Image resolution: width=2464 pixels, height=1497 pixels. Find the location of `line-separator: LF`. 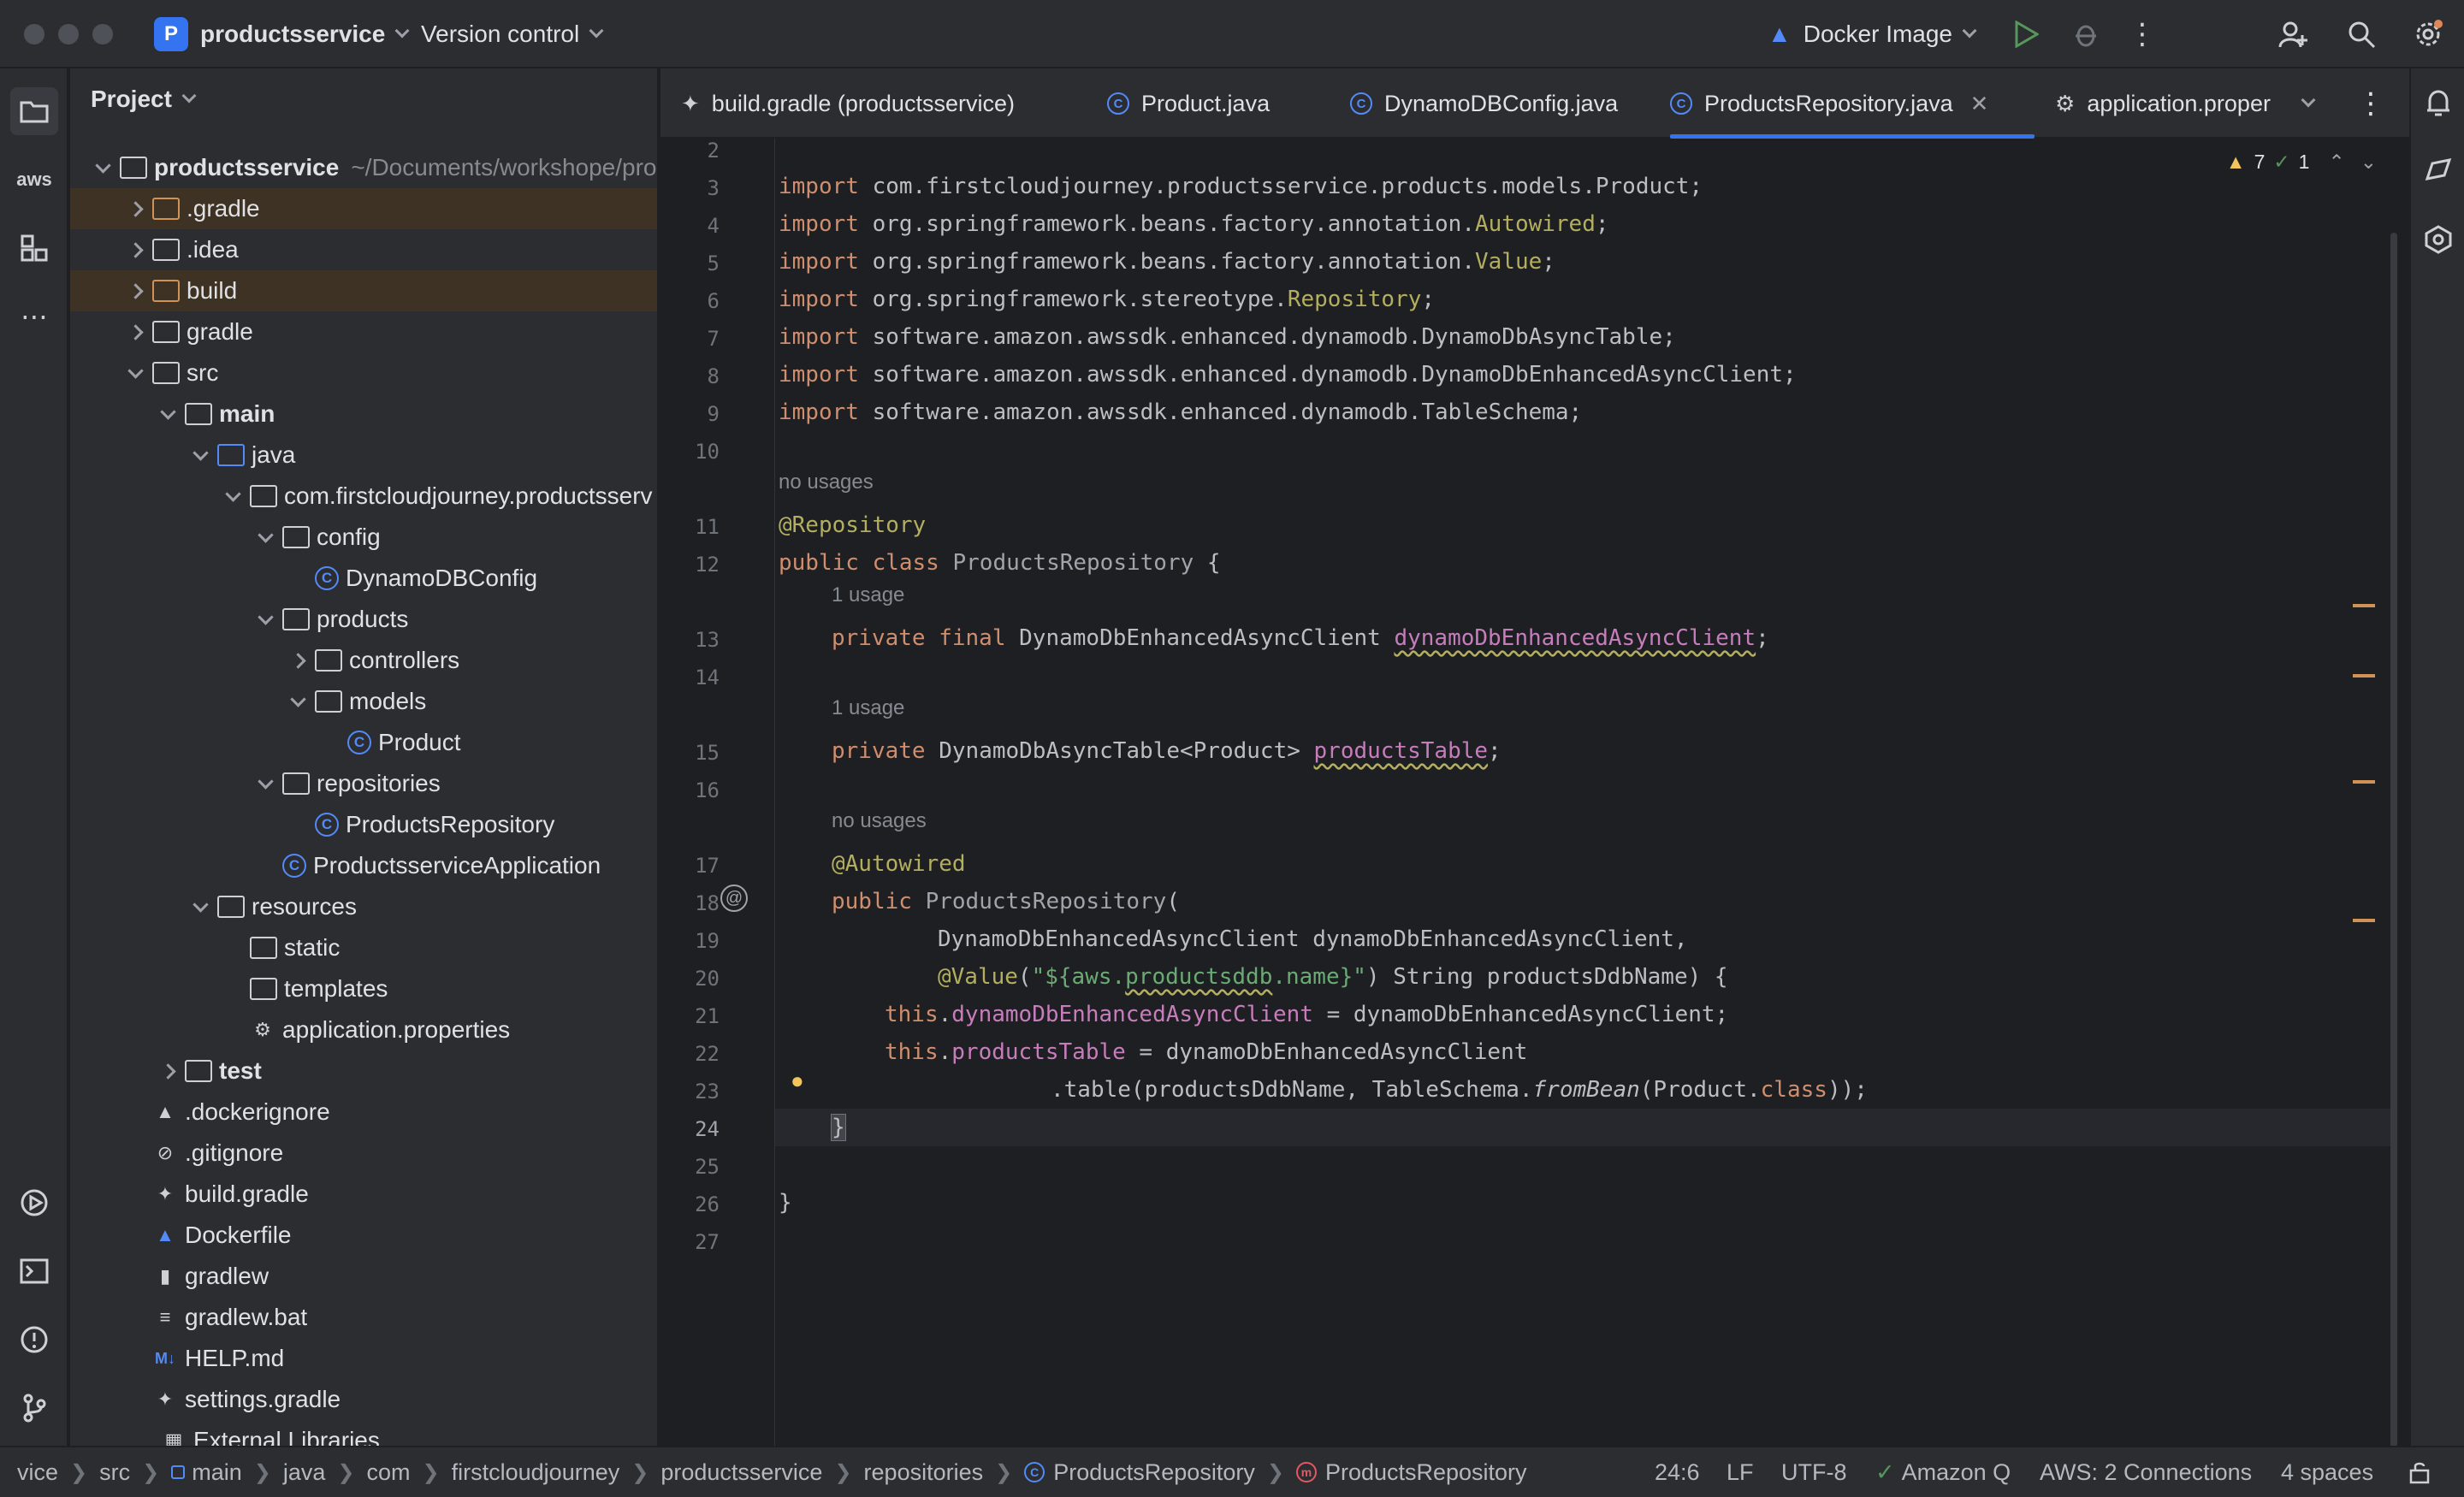

line-separator: LF is located at coordinates (1740, 1472).